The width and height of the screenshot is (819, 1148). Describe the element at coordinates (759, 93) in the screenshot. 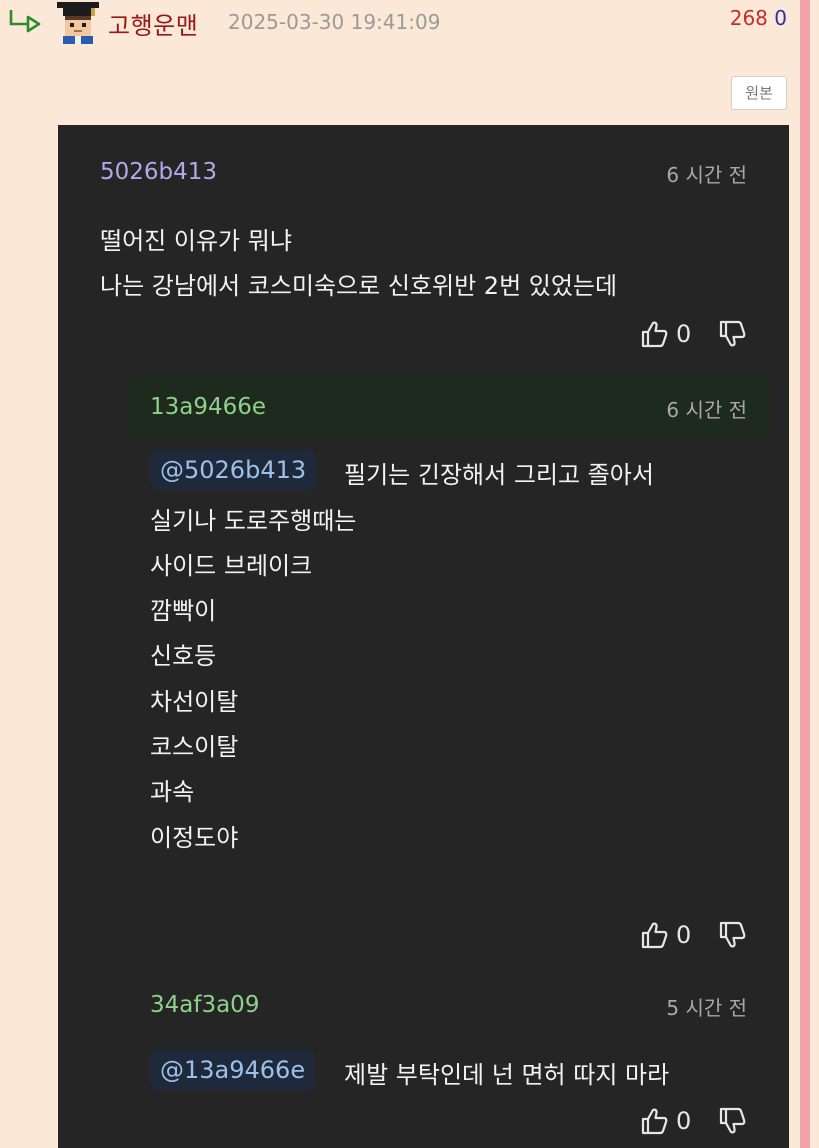

I see `original-image-button: 원본` at that location.